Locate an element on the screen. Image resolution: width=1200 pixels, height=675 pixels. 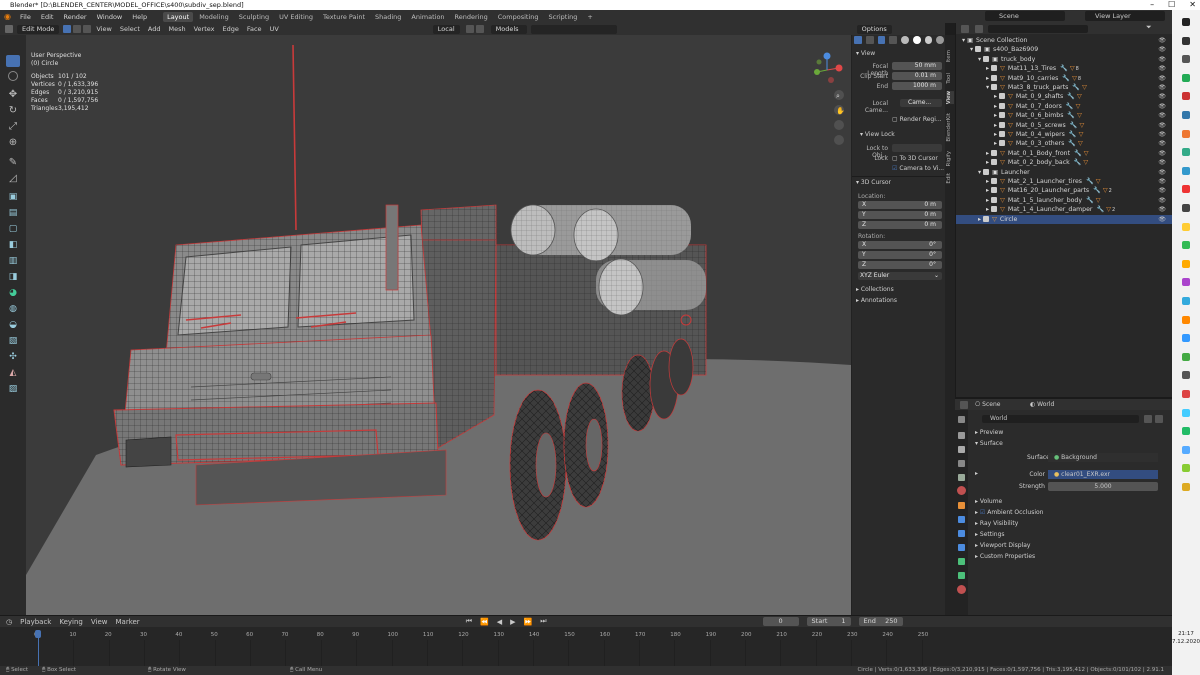
cursor-x-field: X 0 m is located at coordinates (900, 205).